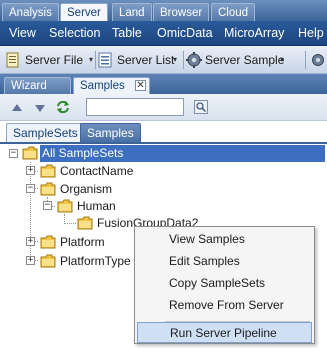  I want to click on server-sample-button: Server Sample ▾, so click(246, 60).